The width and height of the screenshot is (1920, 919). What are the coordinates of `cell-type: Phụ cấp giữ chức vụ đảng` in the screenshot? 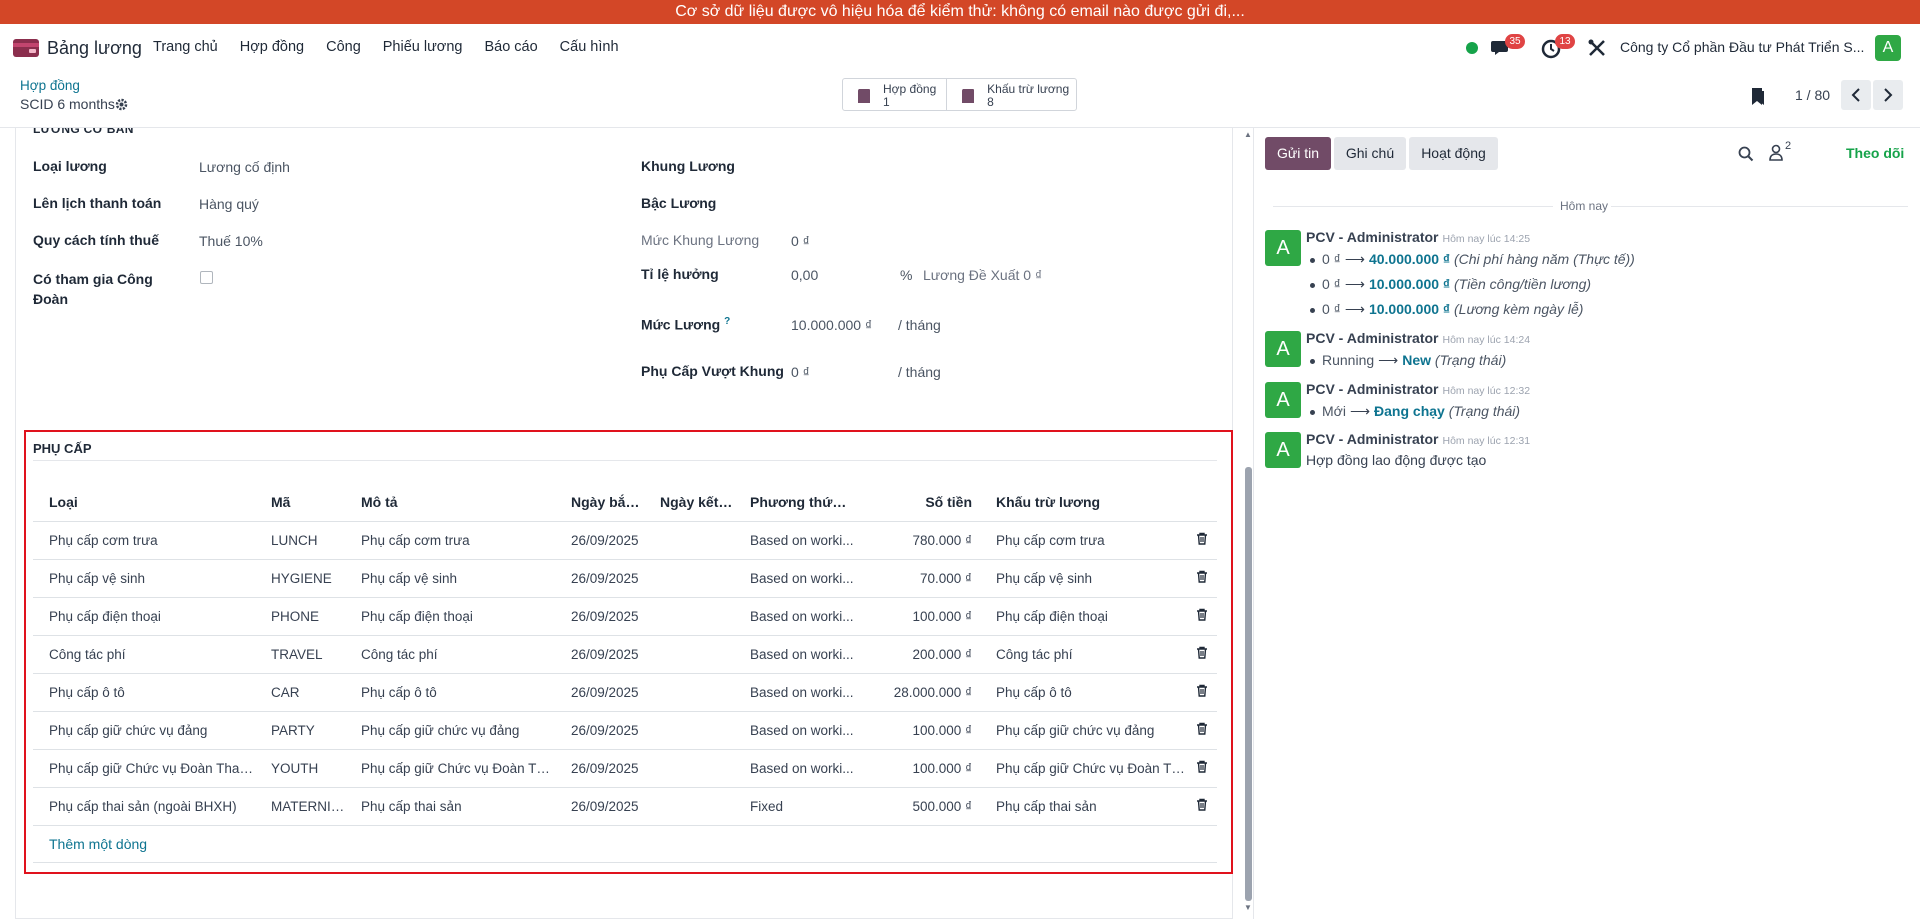 It's located at (144, 730).